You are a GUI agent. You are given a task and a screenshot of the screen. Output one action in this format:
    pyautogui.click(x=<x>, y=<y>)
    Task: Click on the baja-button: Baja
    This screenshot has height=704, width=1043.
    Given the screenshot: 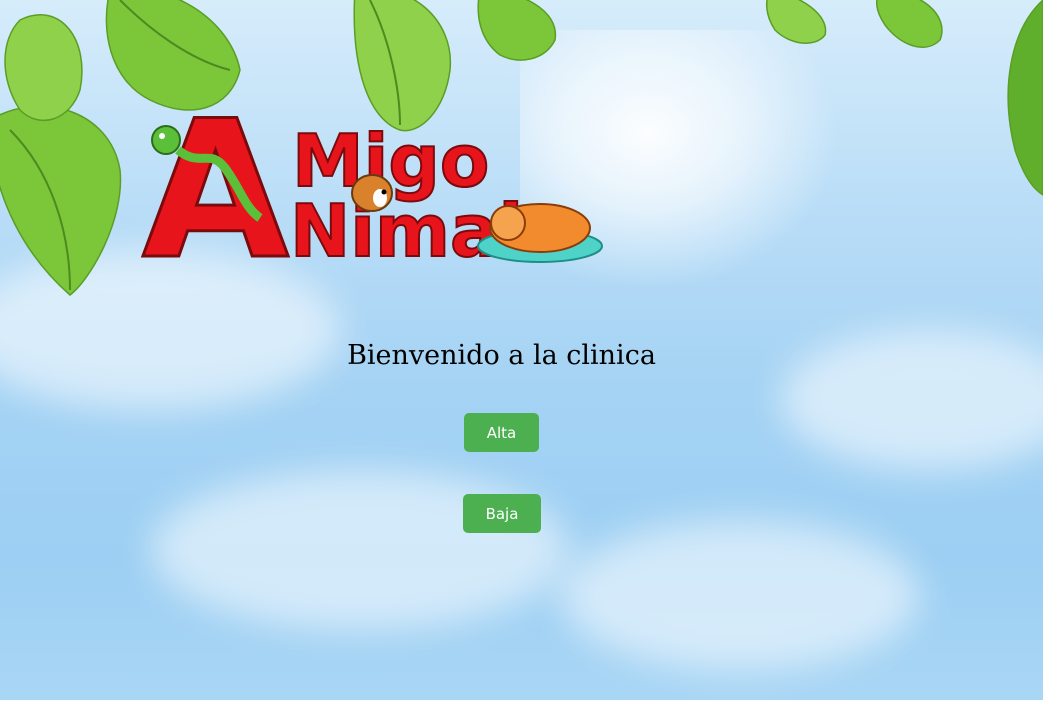 What is the action you would take?
    pyautogui.click(x=502, y=513)
    